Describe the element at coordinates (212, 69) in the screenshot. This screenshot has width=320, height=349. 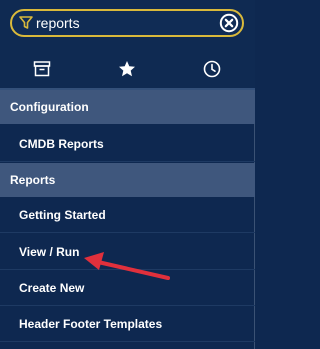
I see `tab-history` at that location.